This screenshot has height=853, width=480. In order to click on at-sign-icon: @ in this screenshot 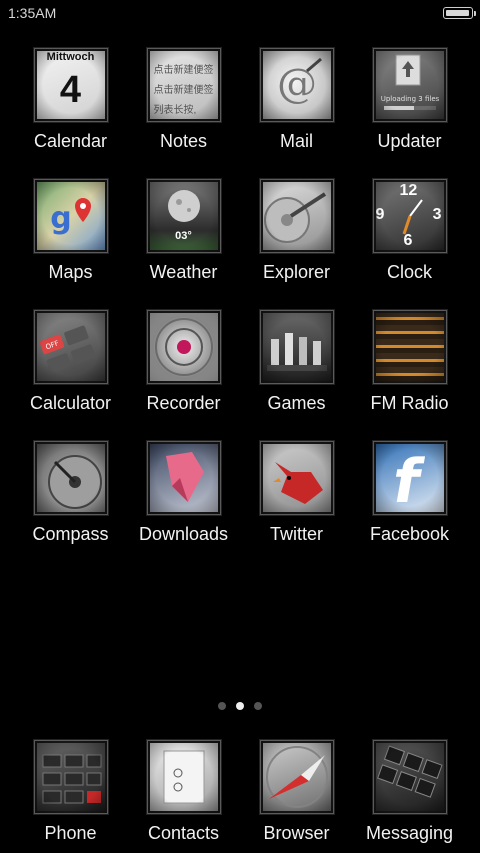, I will do `click(299, 82)`.